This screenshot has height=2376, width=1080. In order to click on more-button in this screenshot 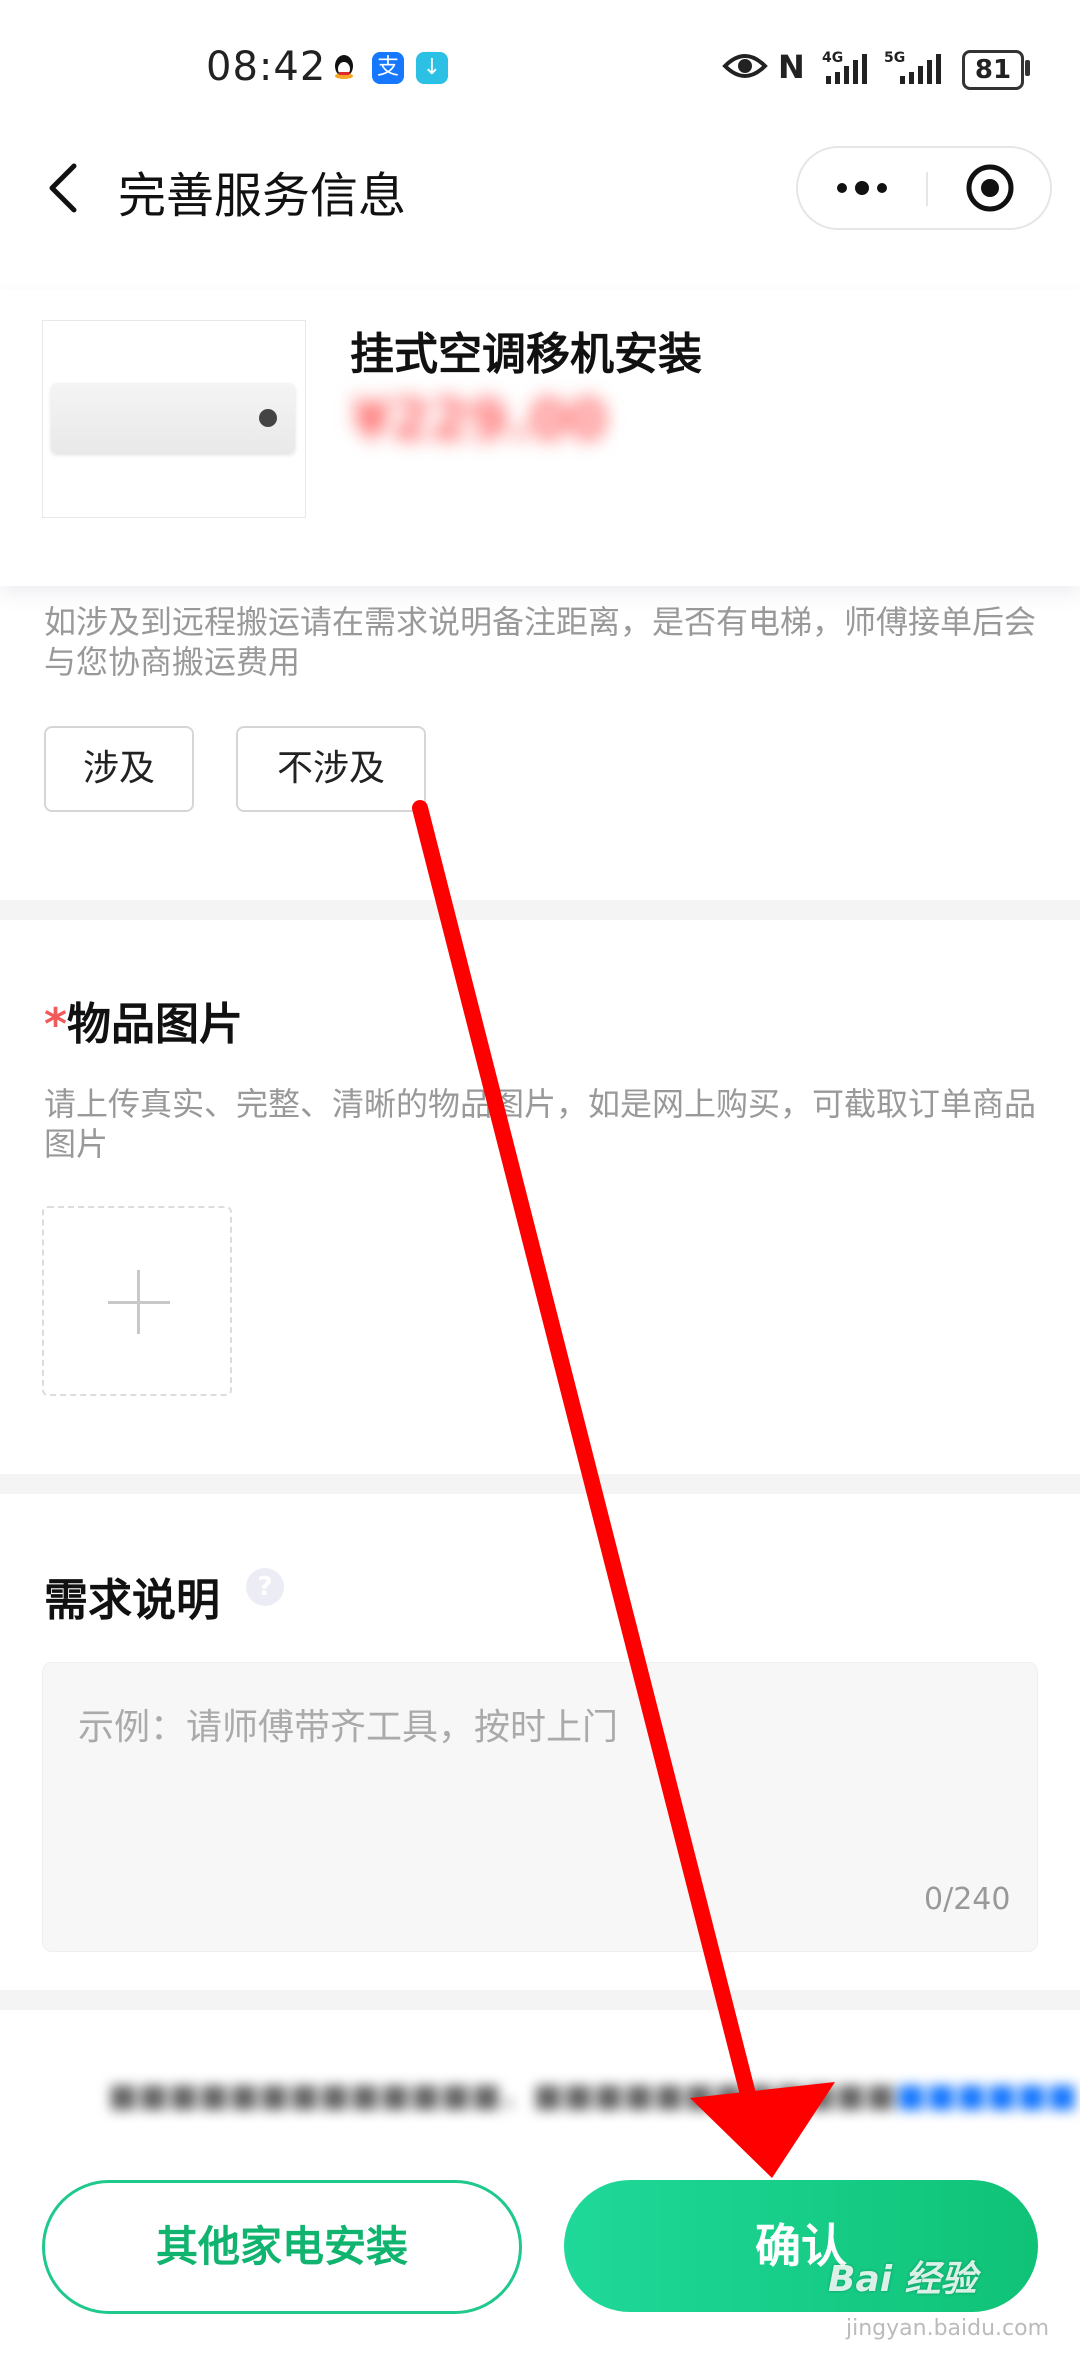, I will do `click(862, 188)`.